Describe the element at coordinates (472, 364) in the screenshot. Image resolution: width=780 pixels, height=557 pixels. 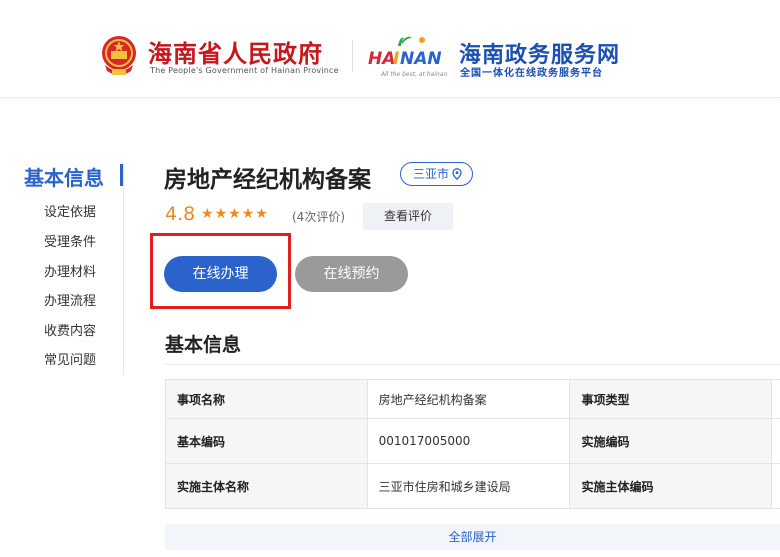
I see `section-divider` at that location.